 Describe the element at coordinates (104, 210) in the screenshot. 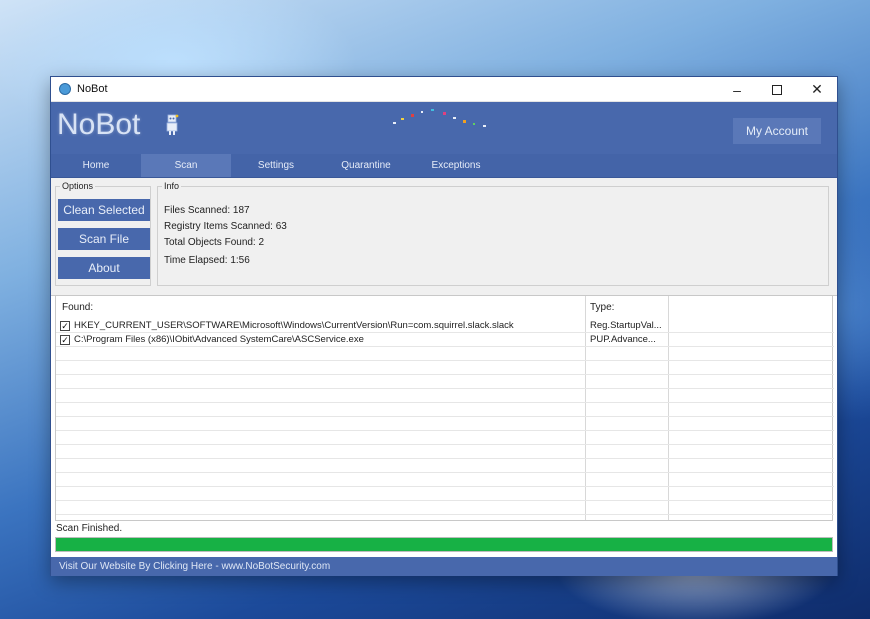

I see `clean-selected-button: Clean Selected` at that location.